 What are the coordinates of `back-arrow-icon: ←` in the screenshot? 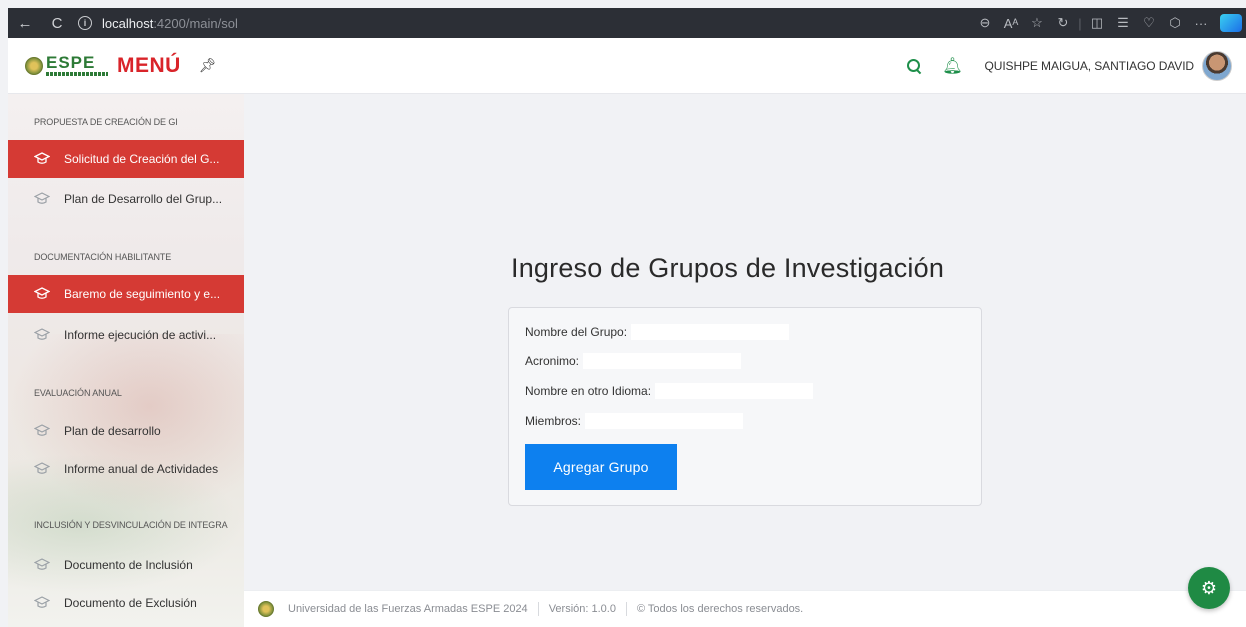 It's located at (25, 23).